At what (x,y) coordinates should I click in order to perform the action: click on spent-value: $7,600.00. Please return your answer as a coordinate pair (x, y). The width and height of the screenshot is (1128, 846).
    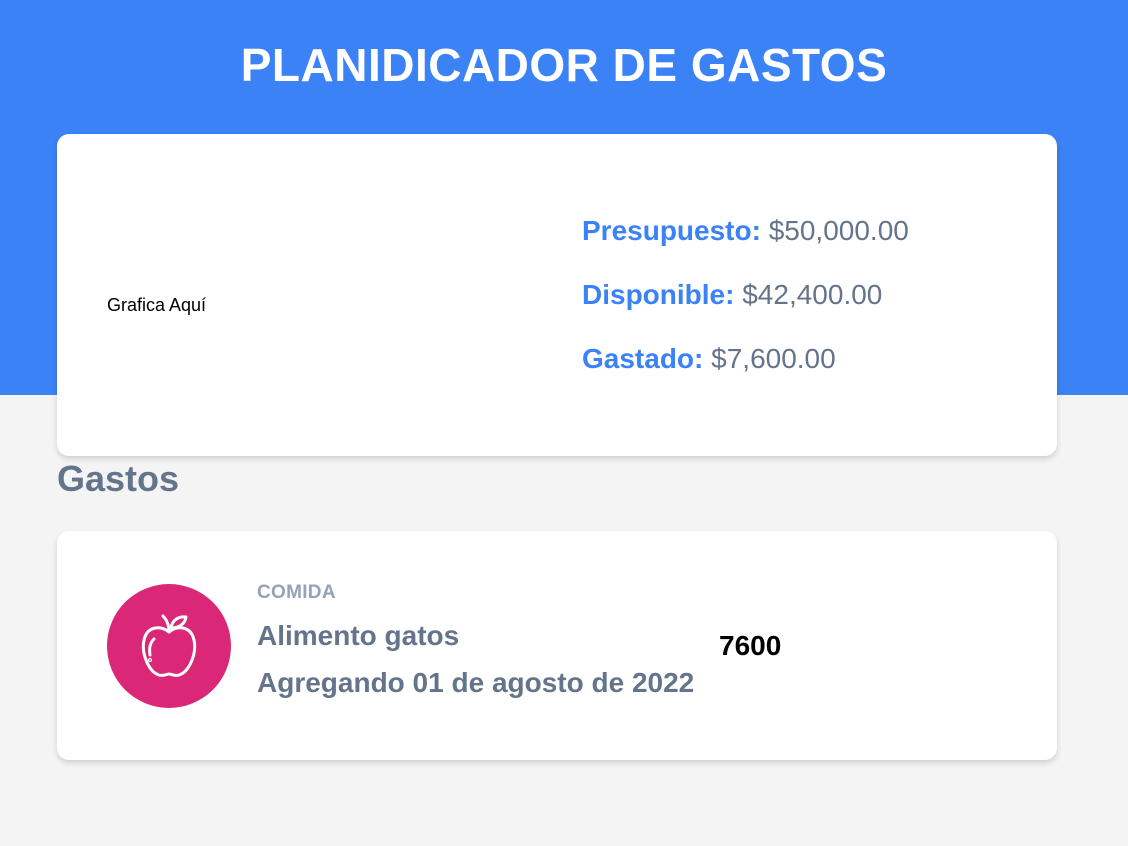
    Looking at the image, I should click on (773, 358).